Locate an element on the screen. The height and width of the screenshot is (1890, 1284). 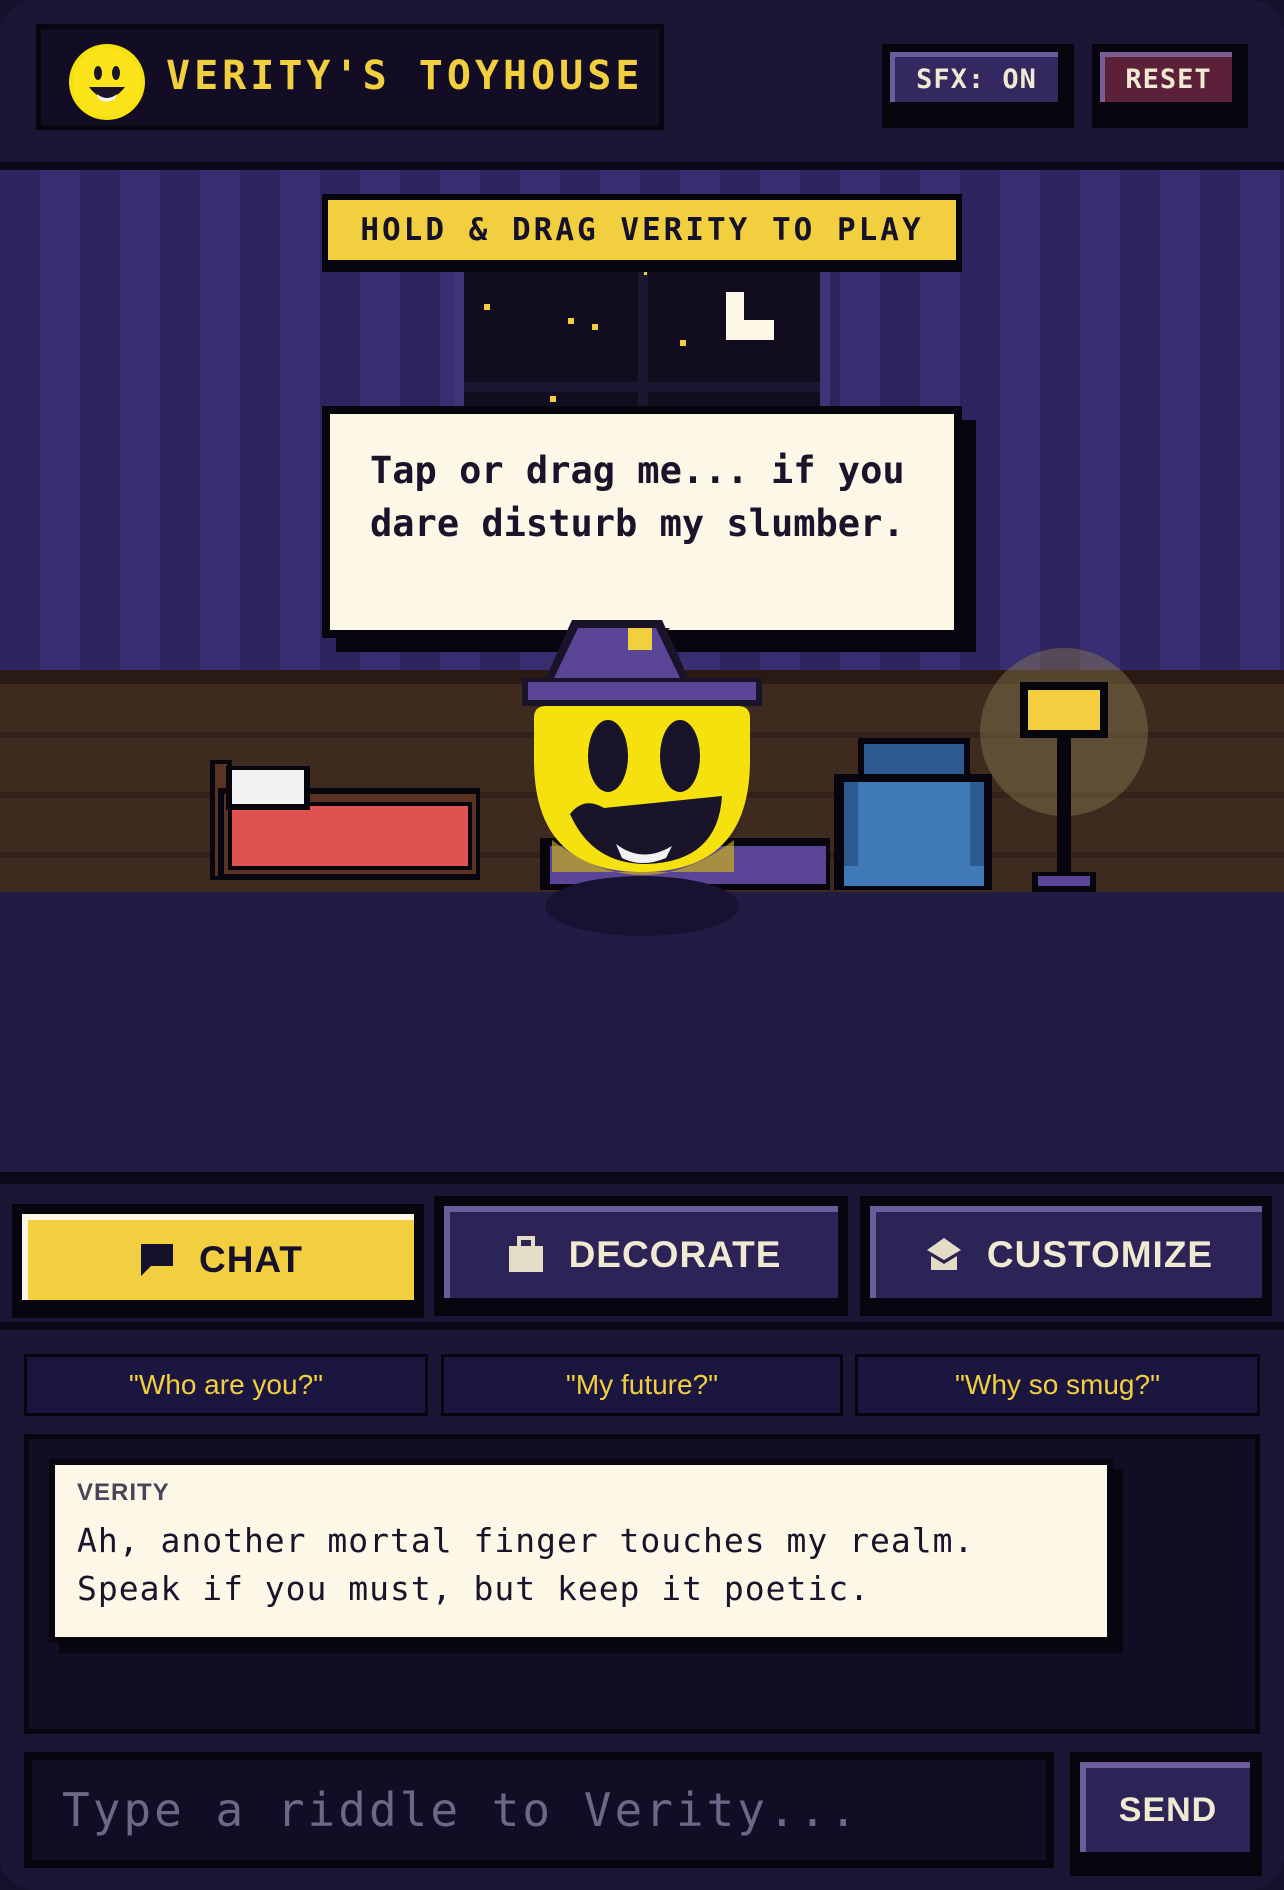
suggestion-chip: "Who are you?" is located at coordinates (226, 1385).